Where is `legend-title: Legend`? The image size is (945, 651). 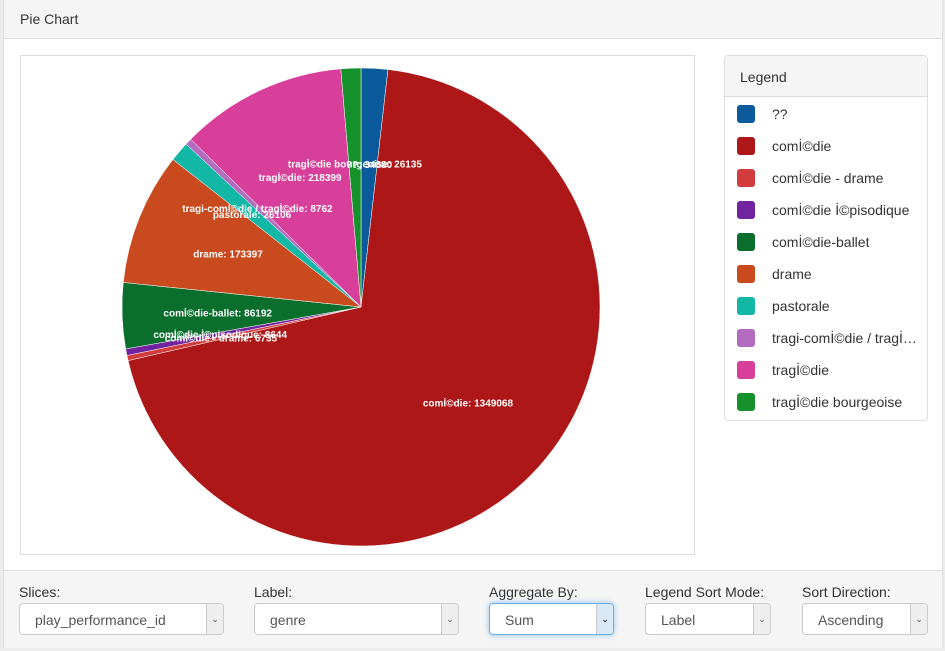 legend-title: Legend is located at coordinates (826, 76).